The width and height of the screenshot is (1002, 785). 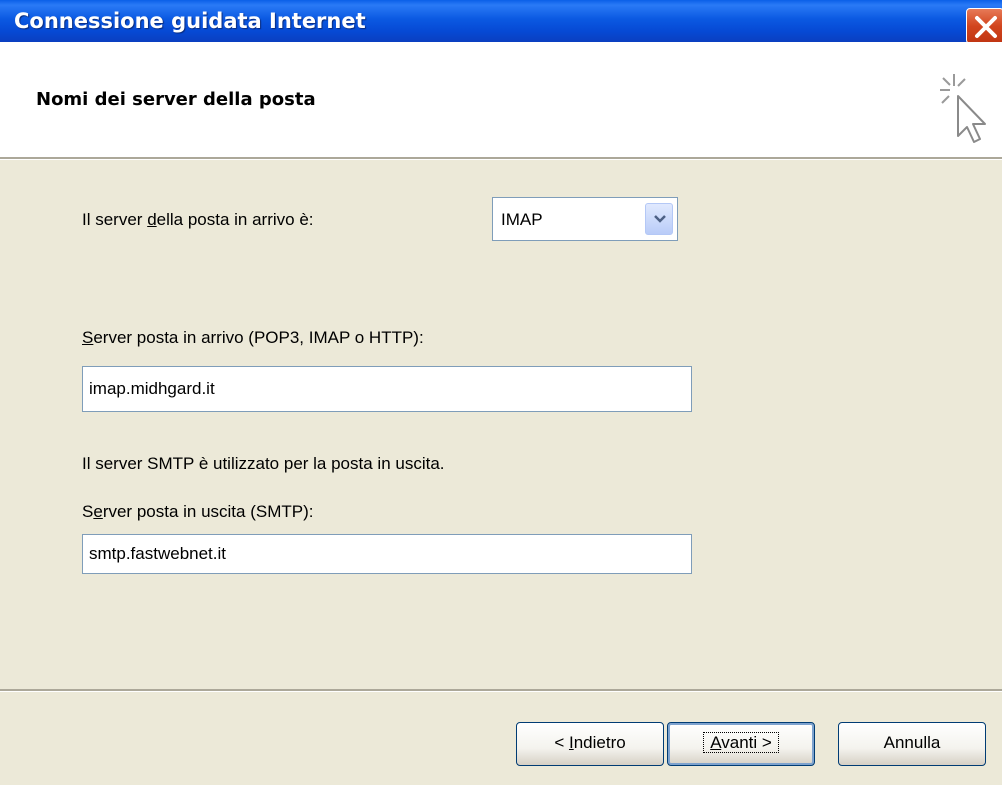 What do you see at coordinates (387, 389) in the screenshot?
I see `incoming-server-input` at bounding box center [387, 389].